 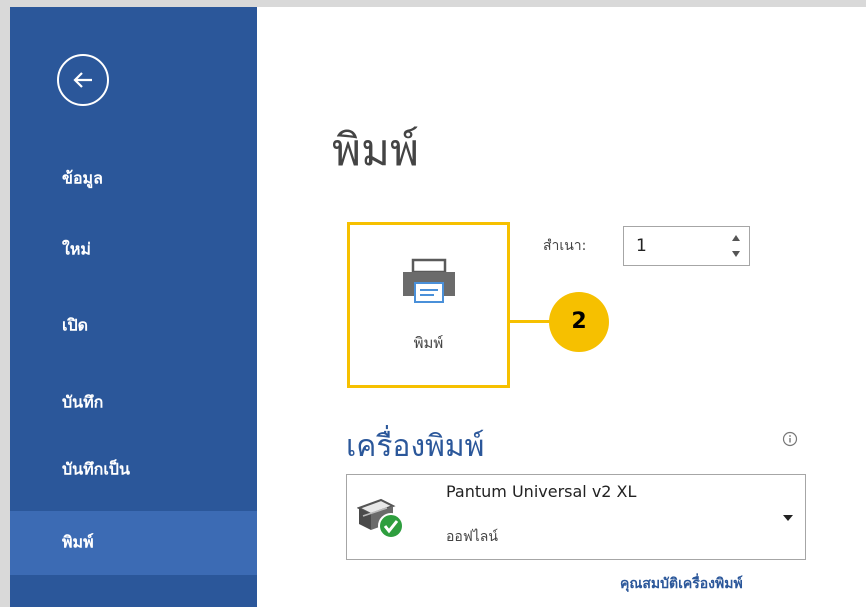 What do you see at coordinates (5, 303) in the screenshot?
I see `window-left-edge` at bounding box center [5, 303].